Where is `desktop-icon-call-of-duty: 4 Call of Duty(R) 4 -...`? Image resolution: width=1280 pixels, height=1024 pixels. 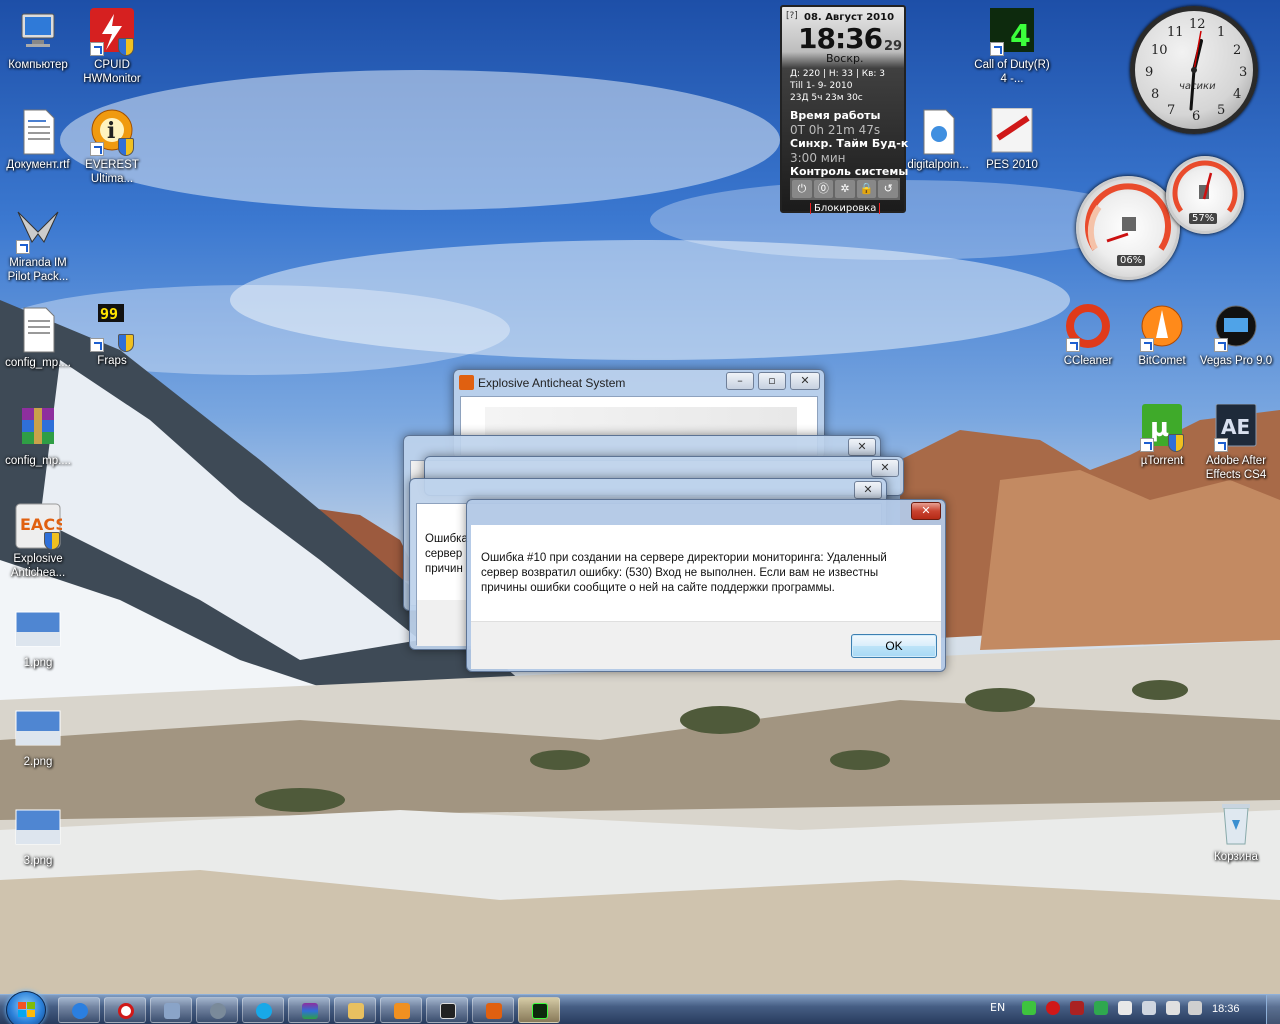 desktop-icon-call-of-duty: 4 Call of Duty(R) 4 -... is located at coordinates (1012, 47).